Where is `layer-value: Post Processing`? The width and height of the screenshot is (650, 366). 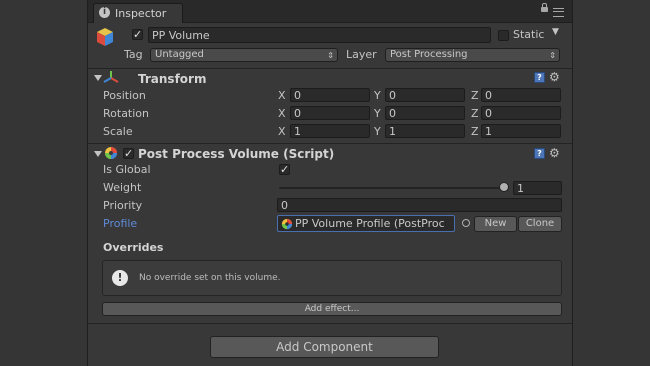
layer-value: Post Processing is located at coordinates (429, 54).